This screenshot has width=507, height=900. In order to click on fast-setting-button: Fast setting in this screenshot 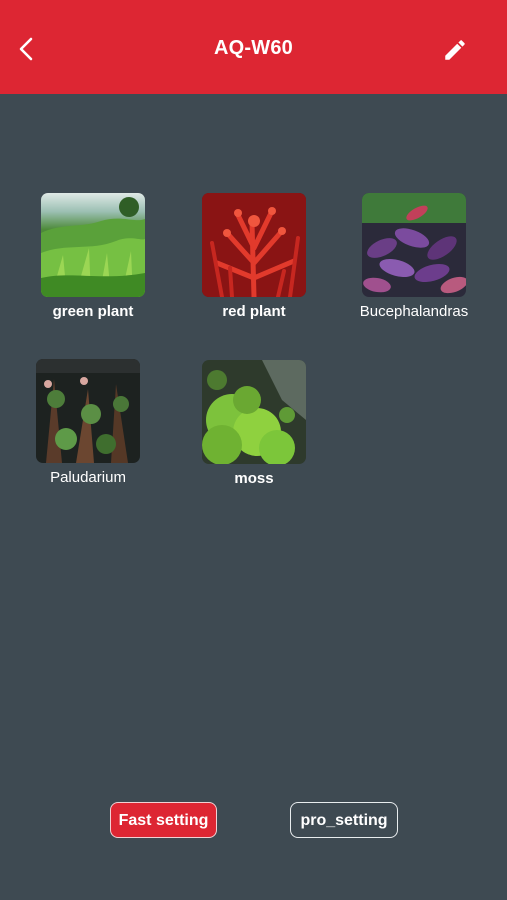, I will do `click(163, 820)`.